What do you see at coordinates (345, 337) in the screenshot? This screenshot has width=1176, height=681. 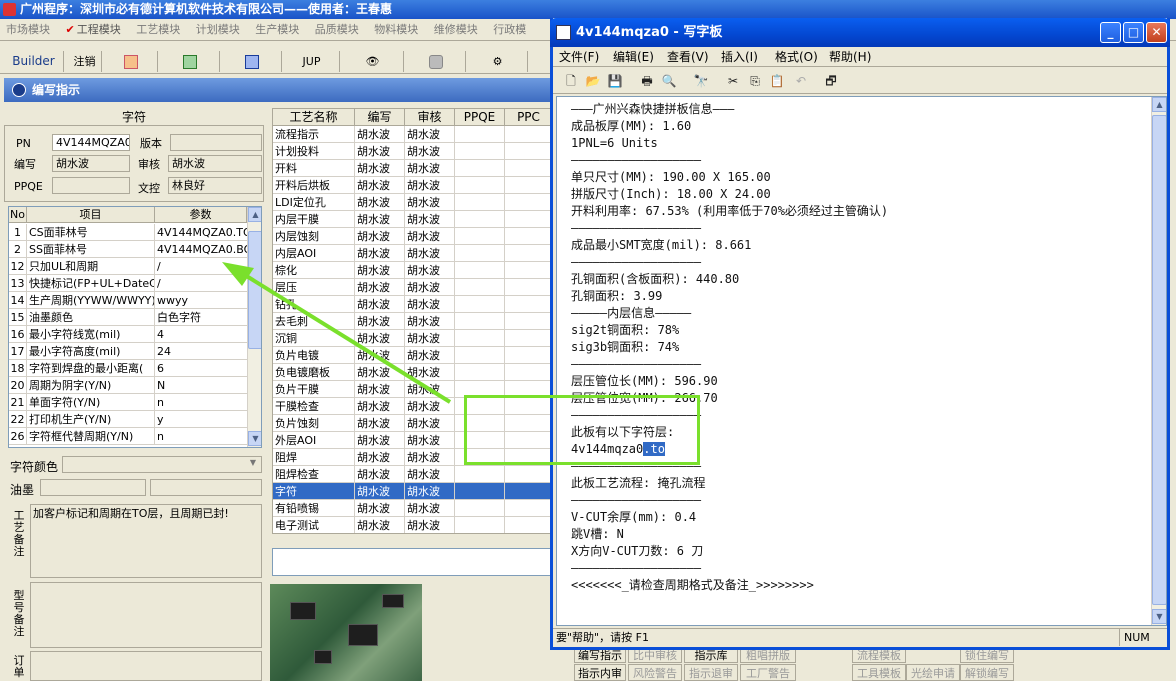 I see `arrow-line` at bounding box center [345, 337].